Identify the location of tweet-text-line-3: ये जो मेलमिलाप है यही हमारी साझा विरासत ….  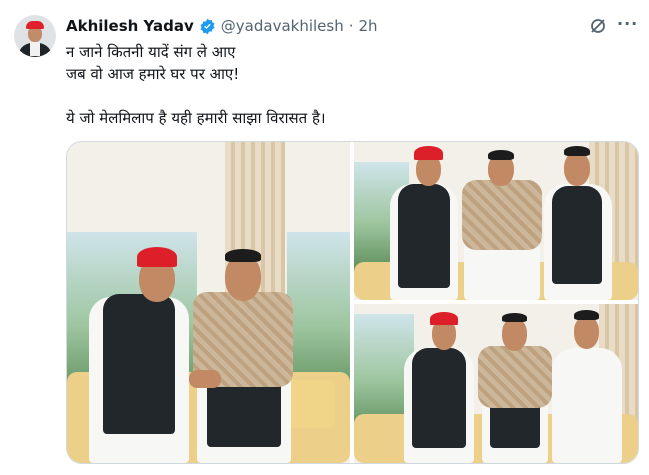
(196, 118).